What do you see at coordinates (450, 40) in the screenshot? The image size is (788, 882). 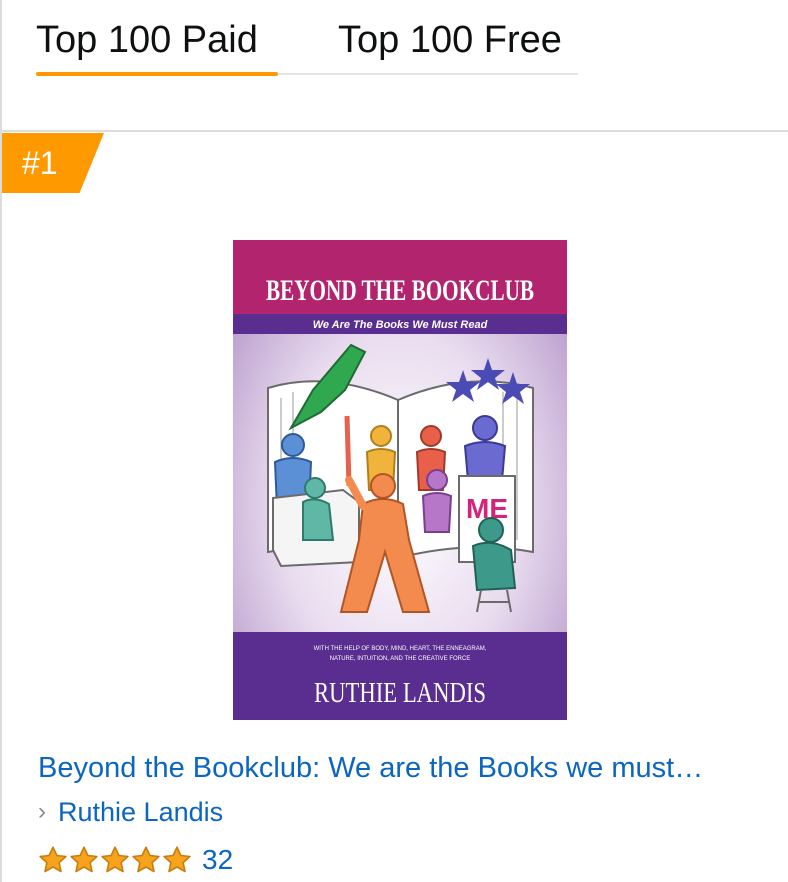 I see `tab-top-100-free: Top 100 Free` at bounding box center [450, 40].